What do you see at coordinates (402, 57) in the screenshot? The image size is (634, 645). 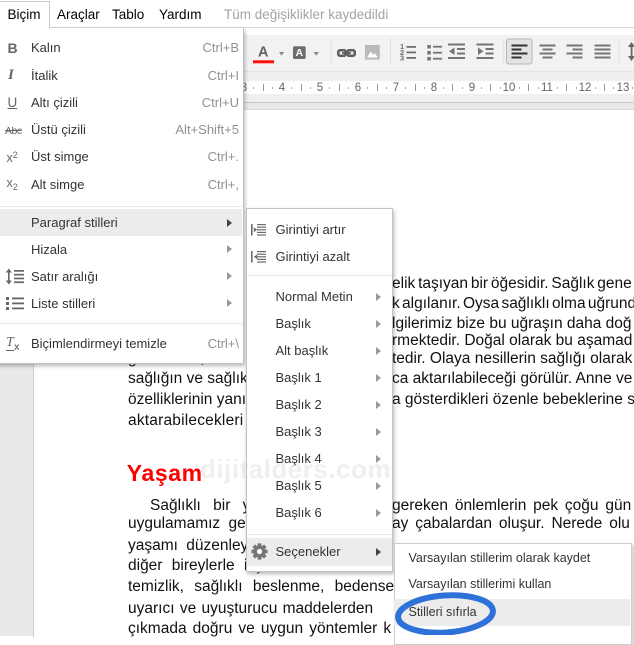 I see `svg-text: 3` at bounding box center [402, 57].